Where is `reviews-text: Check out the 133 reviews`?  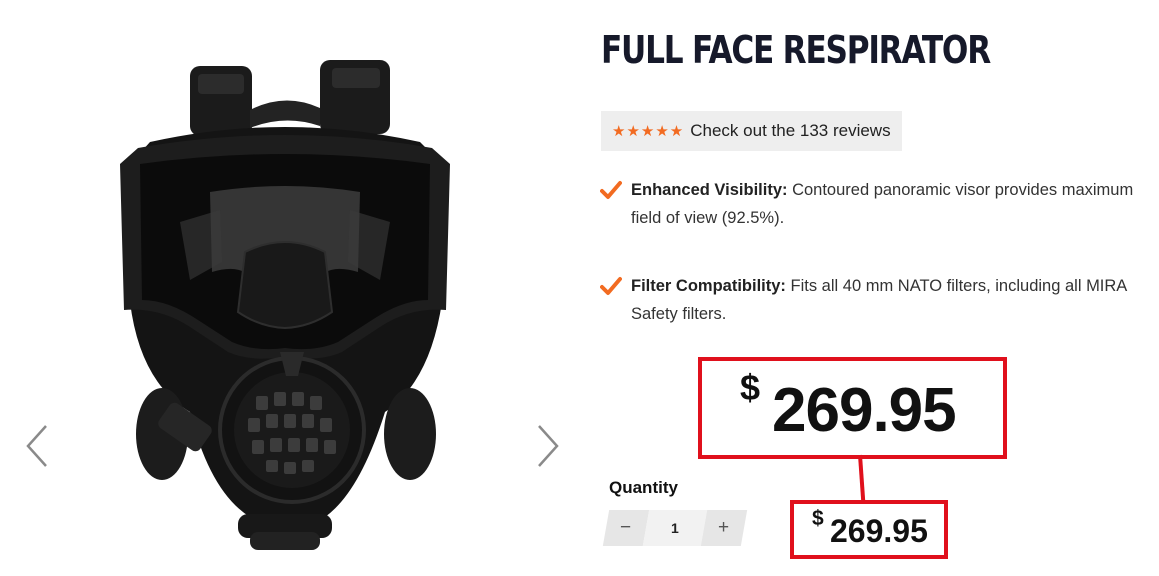 reviews-text: Check out the 133 reviews is located at coordinates (790, 130).